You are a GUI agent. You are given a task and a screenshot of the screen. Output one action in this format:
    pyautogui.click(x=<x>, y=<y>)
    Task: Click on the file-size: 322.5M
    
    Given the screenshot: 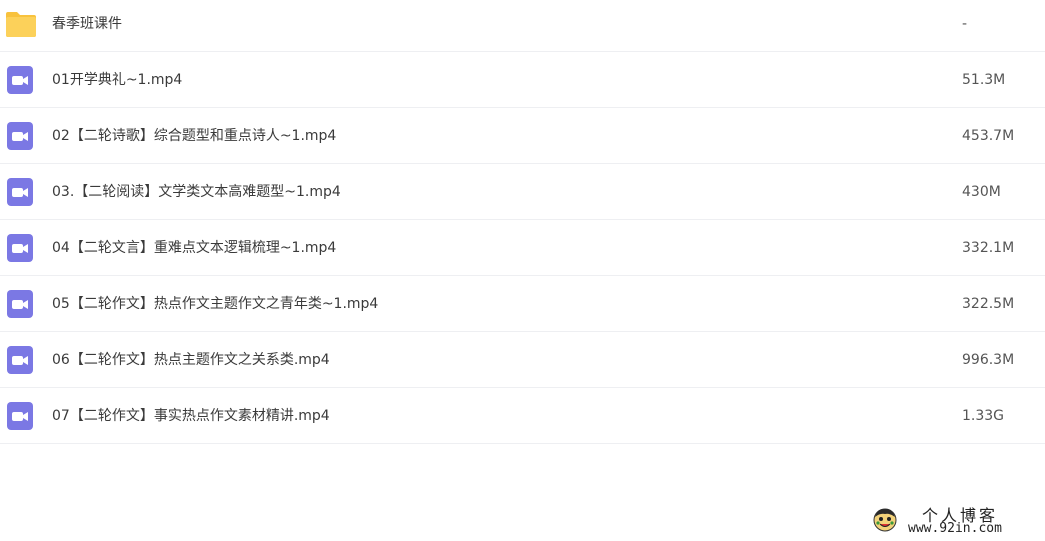 What is the action you would take?
    pyautogui.click(x=988, y=304)
    